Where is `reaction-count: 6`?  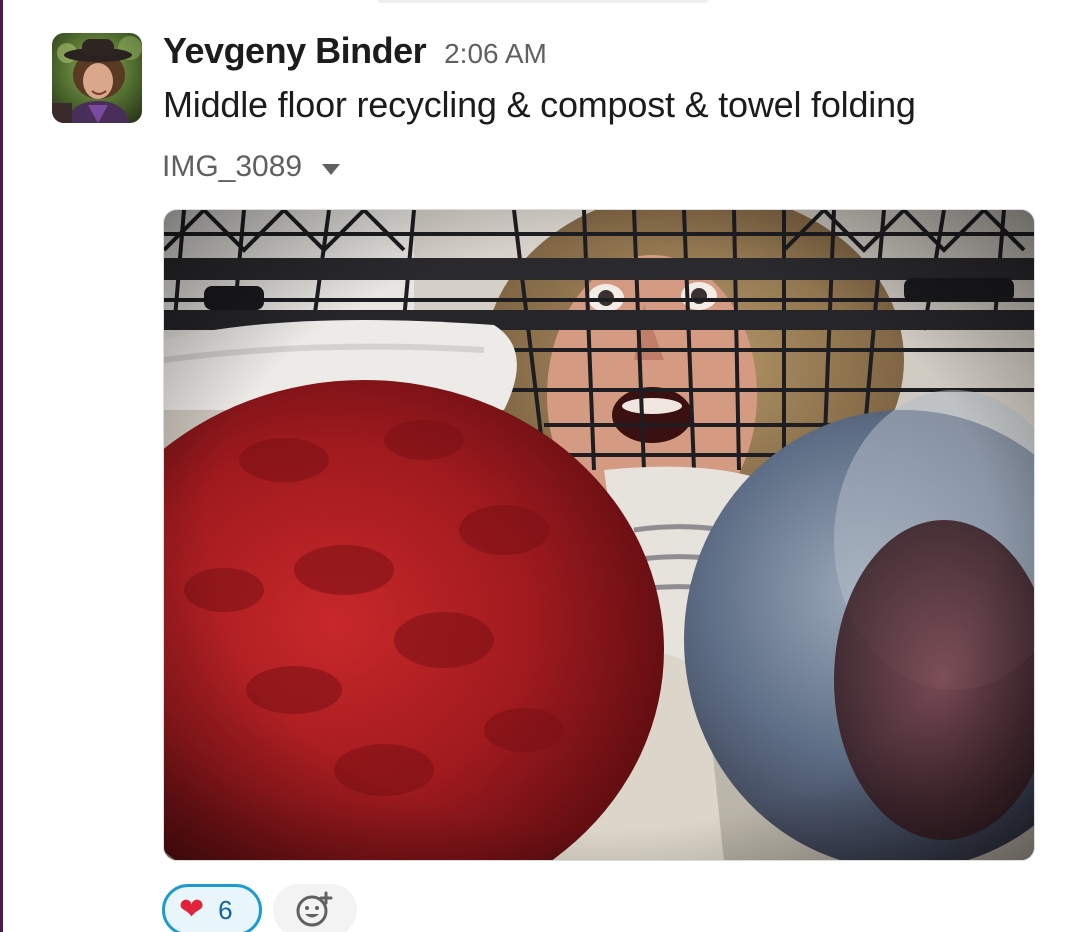 reaction-count: 6 is located at coordinates (225, 909).